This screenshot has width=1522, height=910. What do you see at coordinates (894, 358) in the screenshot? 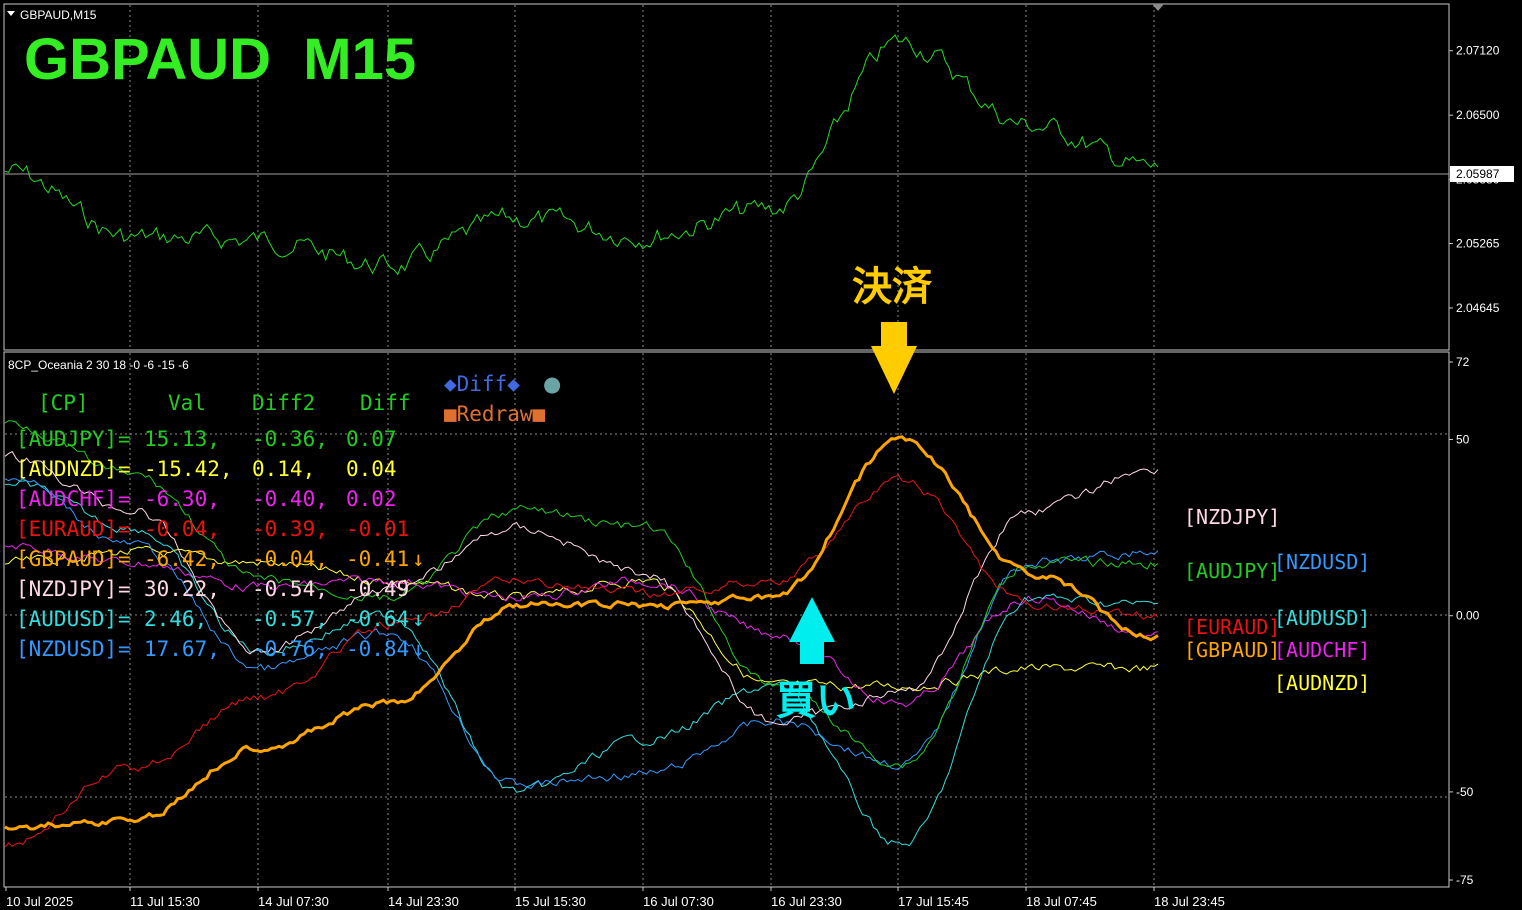
I see `down-arrow-icon` at bounding box center [894, 358].